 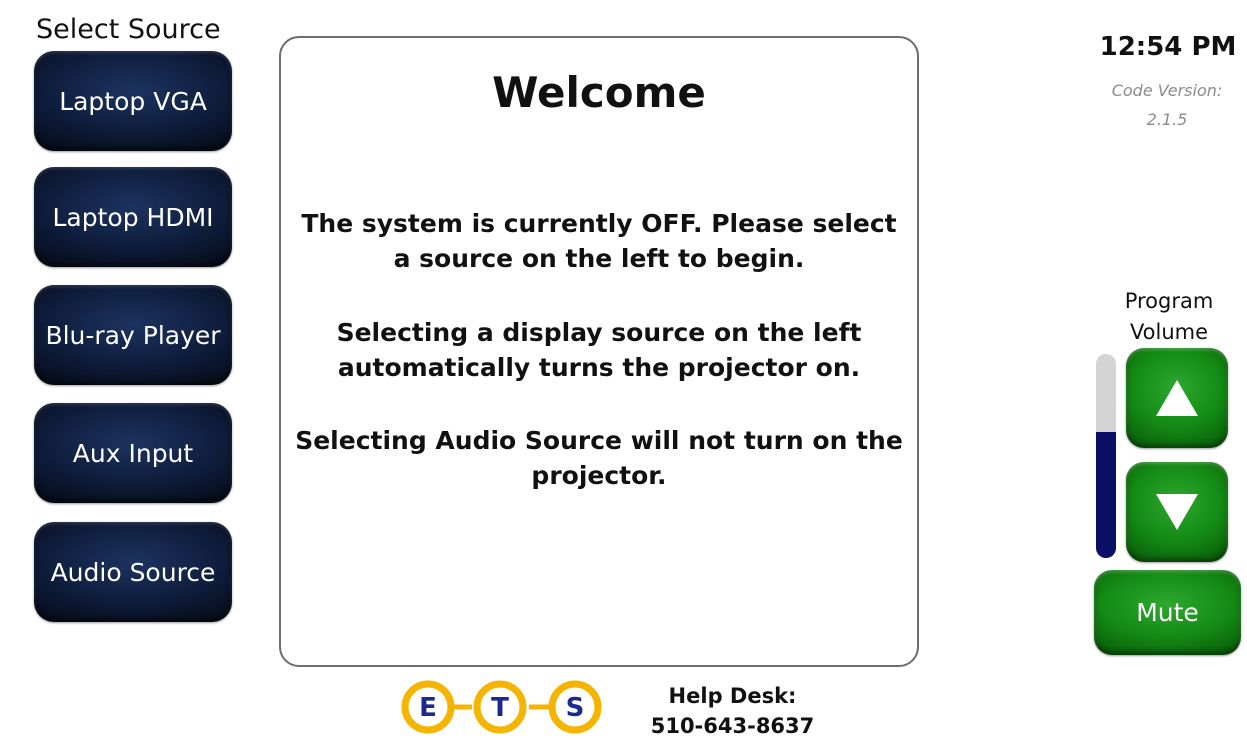 I want to click on laptop-vga-button: Laptop VGA, so click(x=133, y=101).